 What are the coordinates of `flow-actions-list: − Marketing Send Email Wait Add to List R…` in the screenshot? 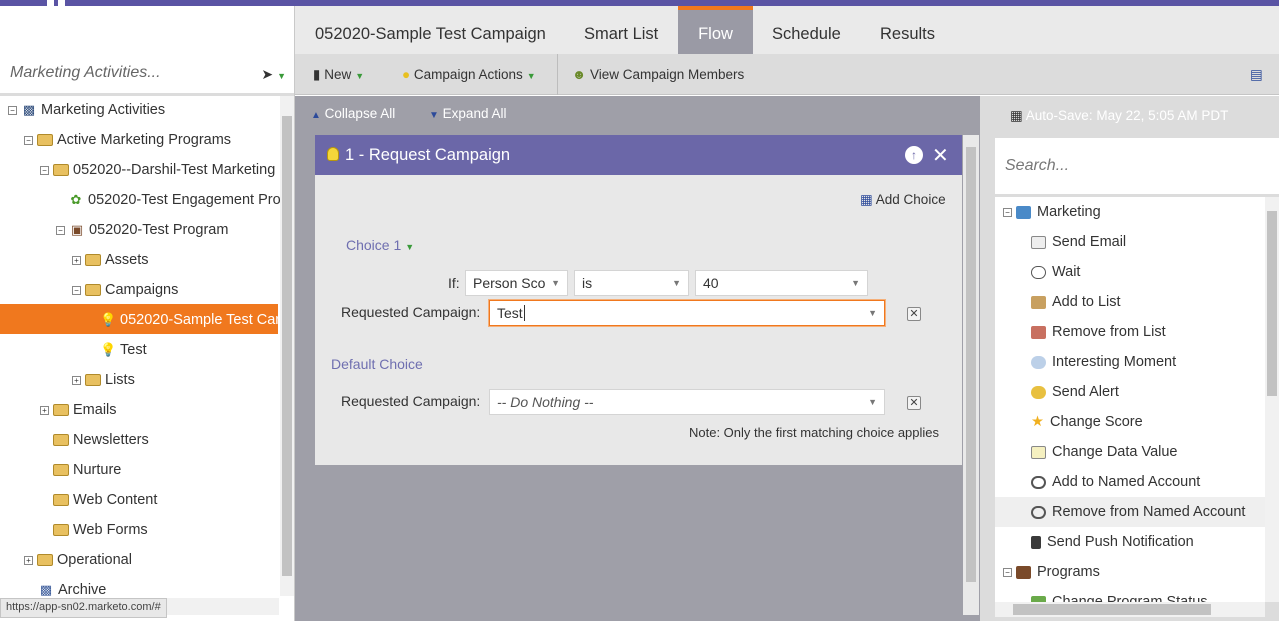 It's located at (1130, 399).